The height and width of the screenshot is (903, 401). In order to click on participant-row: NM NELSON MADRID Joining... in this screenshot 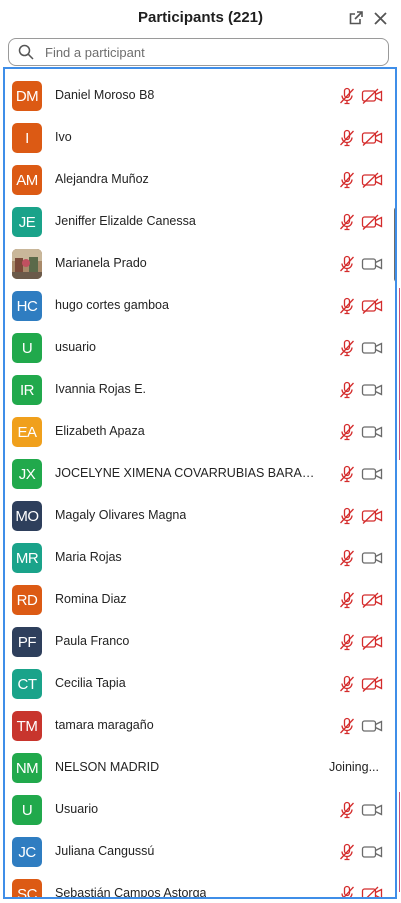, I will do `click(200, 768)`.